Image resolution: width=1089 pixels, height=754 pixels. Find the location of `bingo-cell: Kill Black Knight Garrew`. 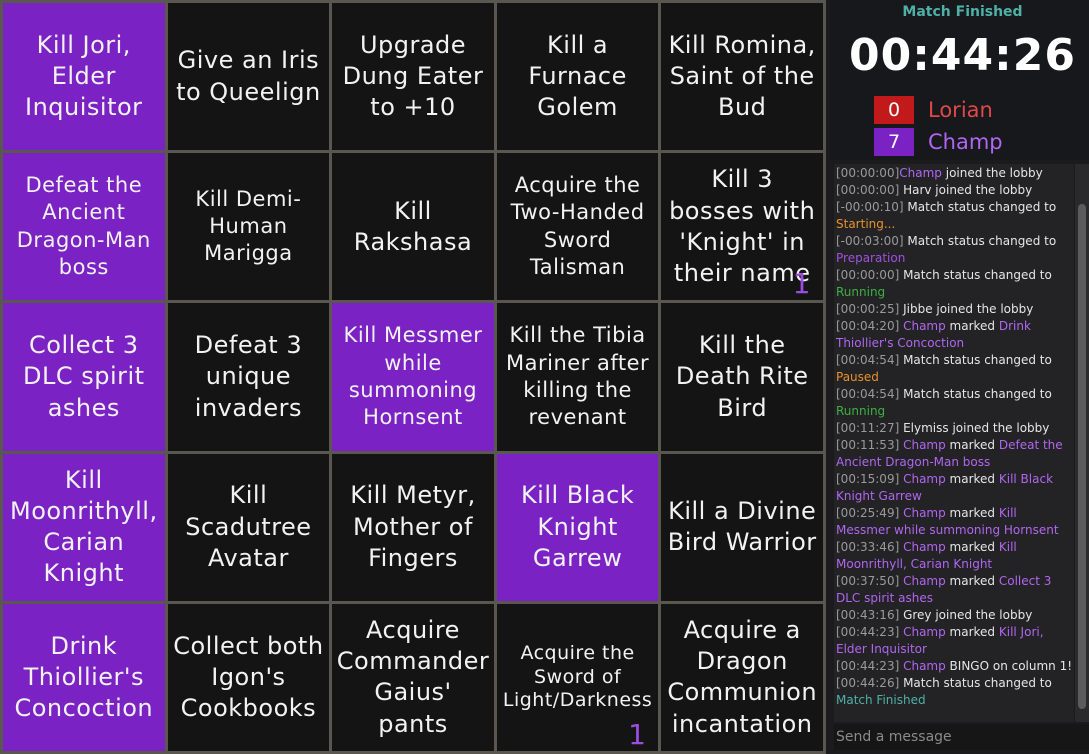

bingo-cell: Kill Black Knight Garrew is located at coordinates (577, 527).